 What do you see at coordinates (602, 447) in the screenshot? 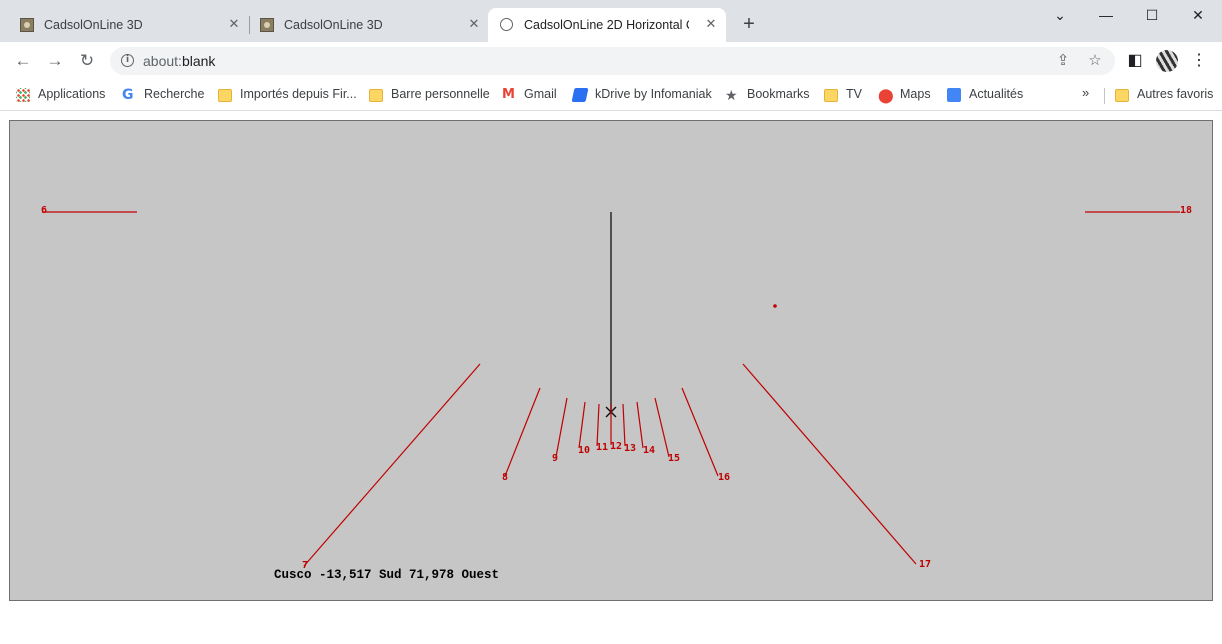
I see `hour-label-11: 11` at bounding box center [602, 447].